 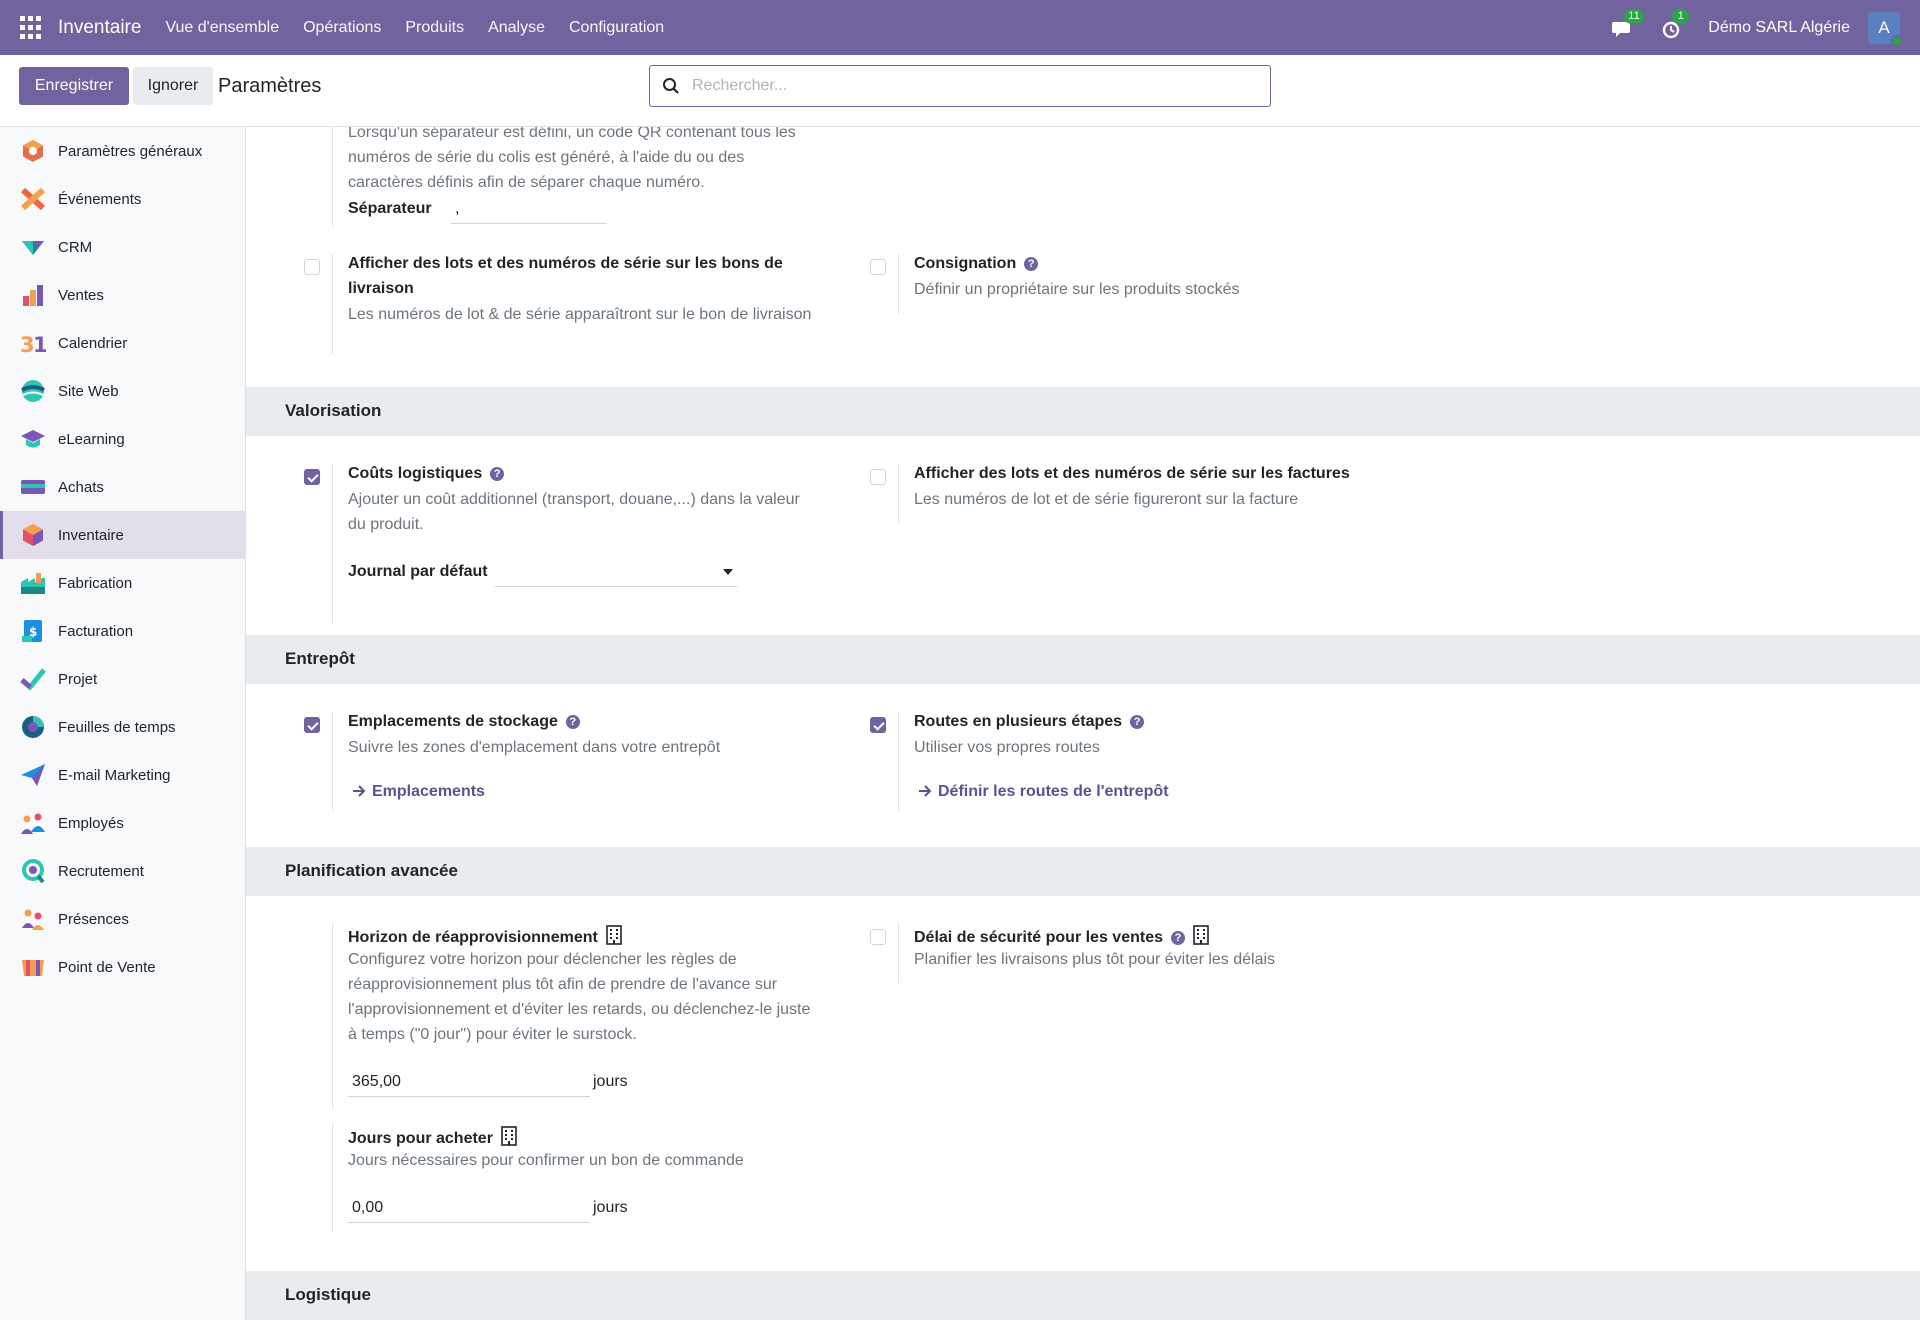 What do you see at coordinates (426, 474) in the screenshot?
I see `landed-costs-title: Coûts logistiques?` at bounding box center [426, 474].